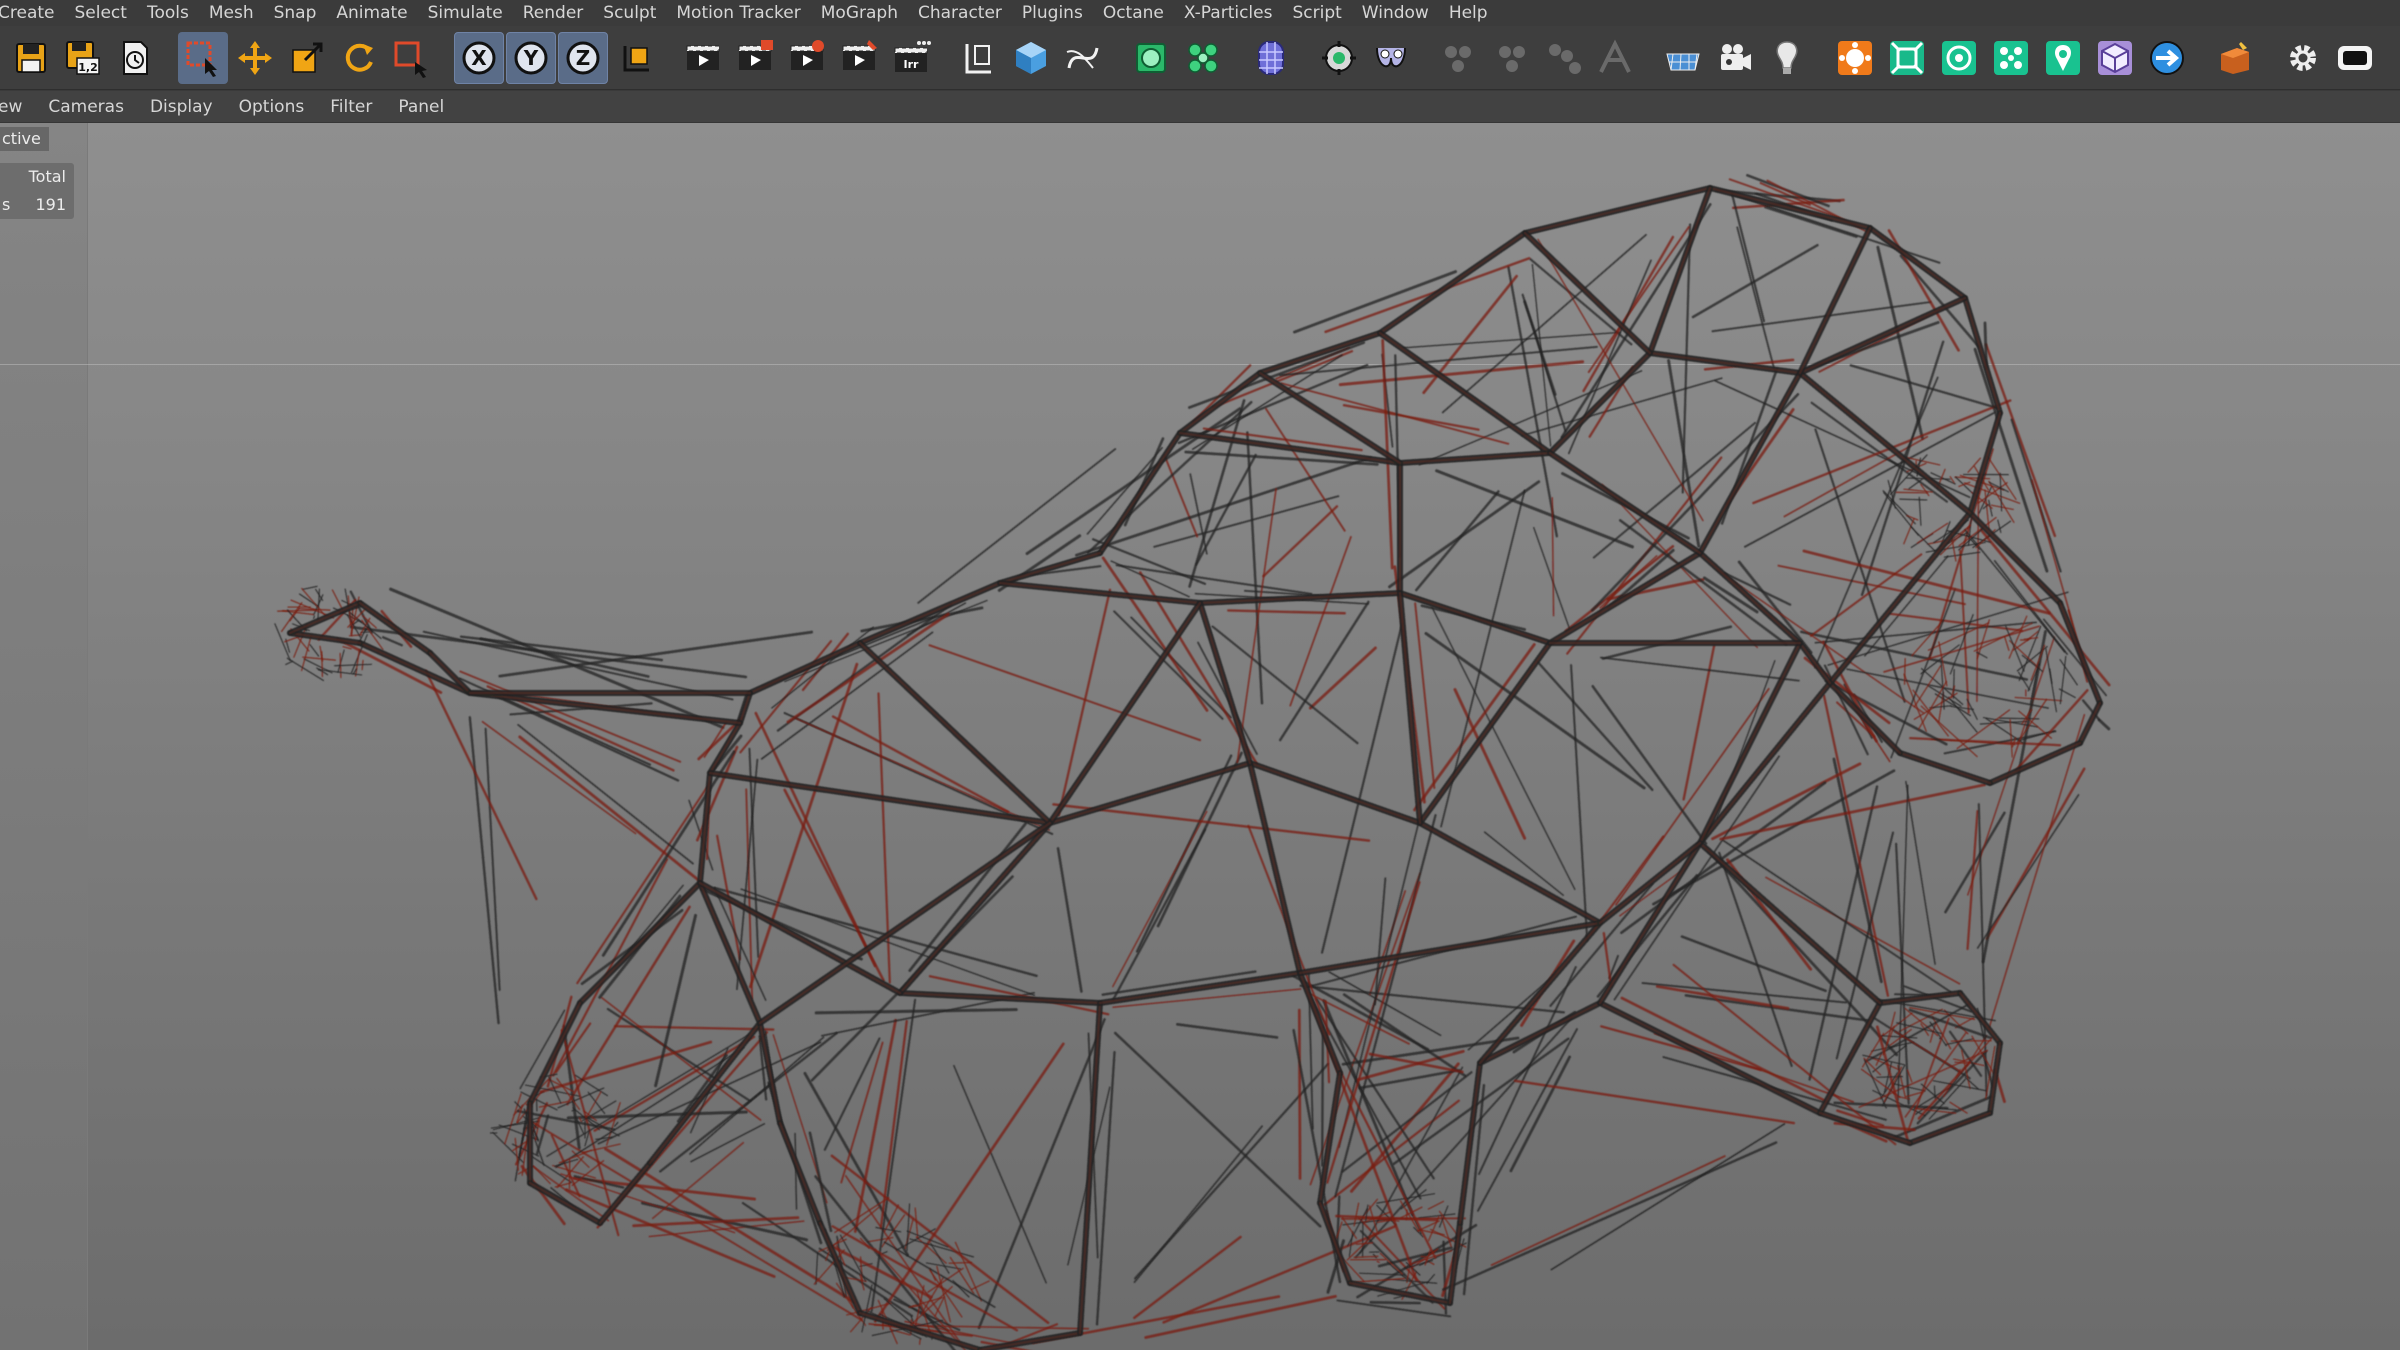 This screenshot has width=2400, height=1350. Describe the element at coordinates (912, 64) in the screenshot. I see `render-queue-text: Irr` at that location.